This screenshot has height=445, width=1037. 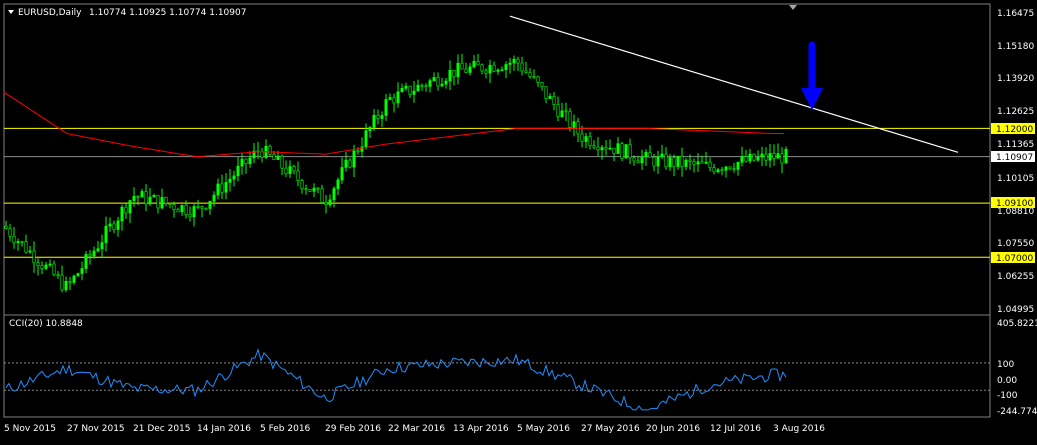 What do you see at coordinates (1015, 244) in the screenshot?
I see `price-tick: 1.07550` at bounding box center [1015, 244].